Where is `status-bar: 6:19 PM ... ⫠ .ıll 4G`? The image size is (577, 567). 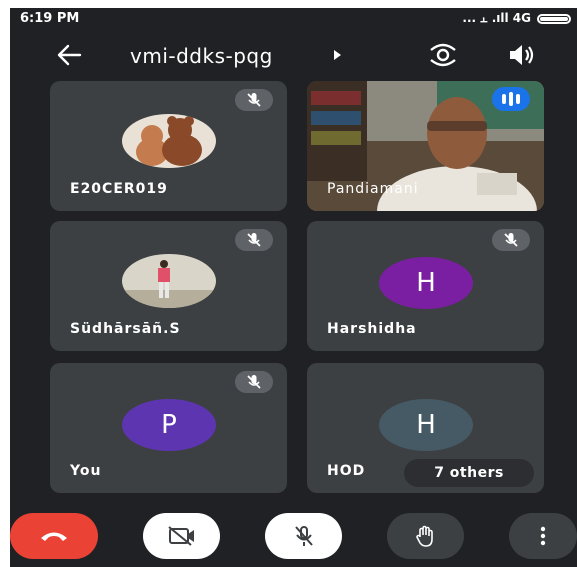 status-bar: 6:19 PM ... ⫠ .ıll 4G is located at coordinates (293, 19).